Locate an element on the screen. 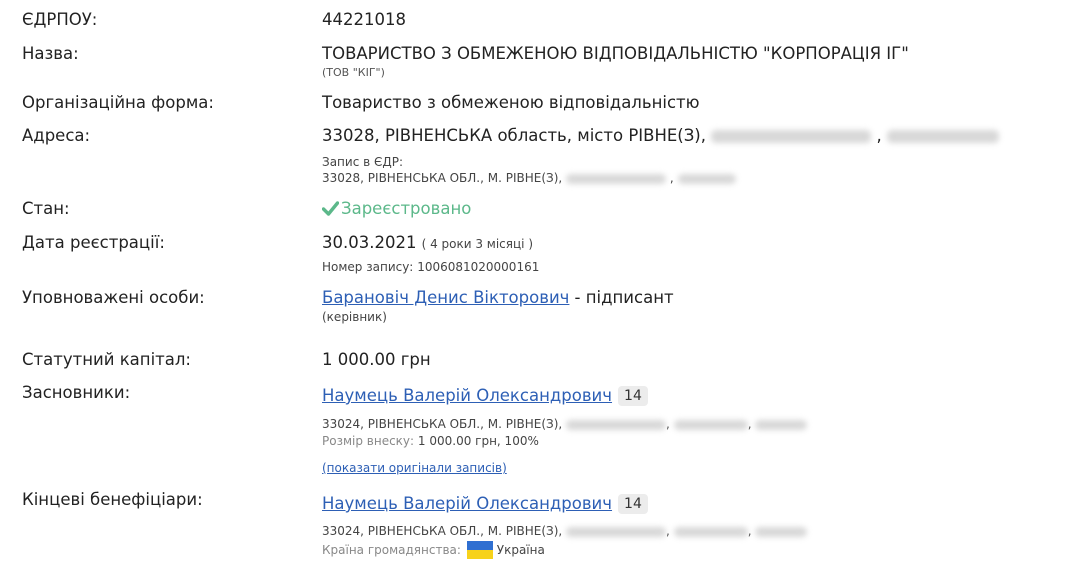 This screenshot has height=566, width=1085. address-label: Адреса: is located at coordinates (56, 135).